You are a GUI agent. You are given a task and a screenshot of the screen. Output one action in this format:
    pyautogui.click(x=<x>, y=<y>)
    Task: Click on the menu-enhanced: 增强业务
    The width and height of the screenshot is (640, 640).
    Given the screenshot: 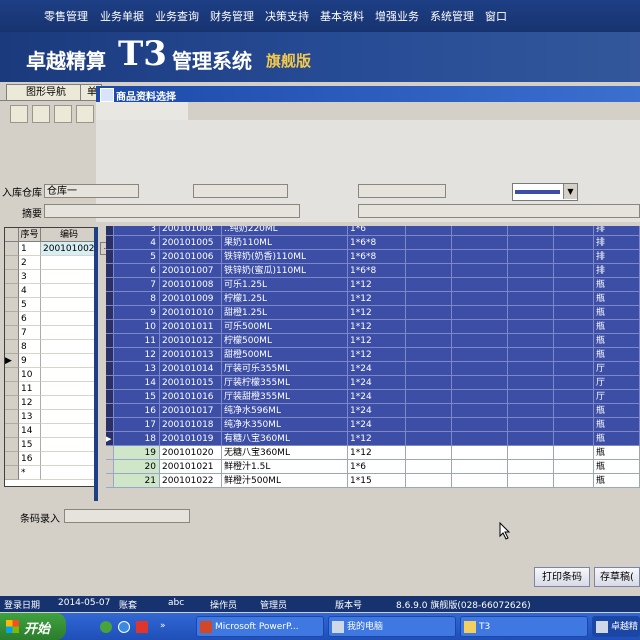 What is the action you would take?
    pyautogui.click(x=397, y=16)
    